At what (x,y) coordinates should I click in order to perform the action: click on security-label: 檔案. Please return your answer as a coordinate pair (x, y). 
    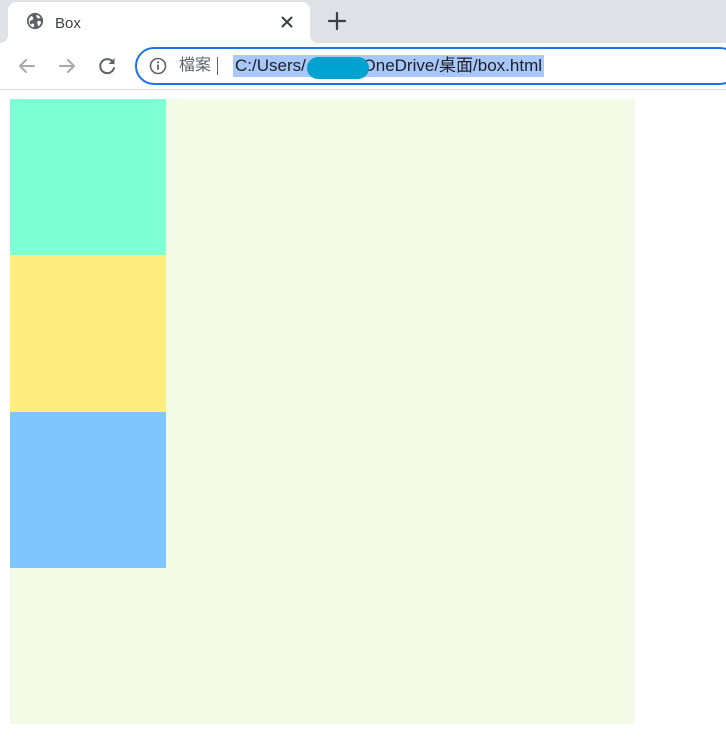
    Looking at the image, I should click on (195, 66).